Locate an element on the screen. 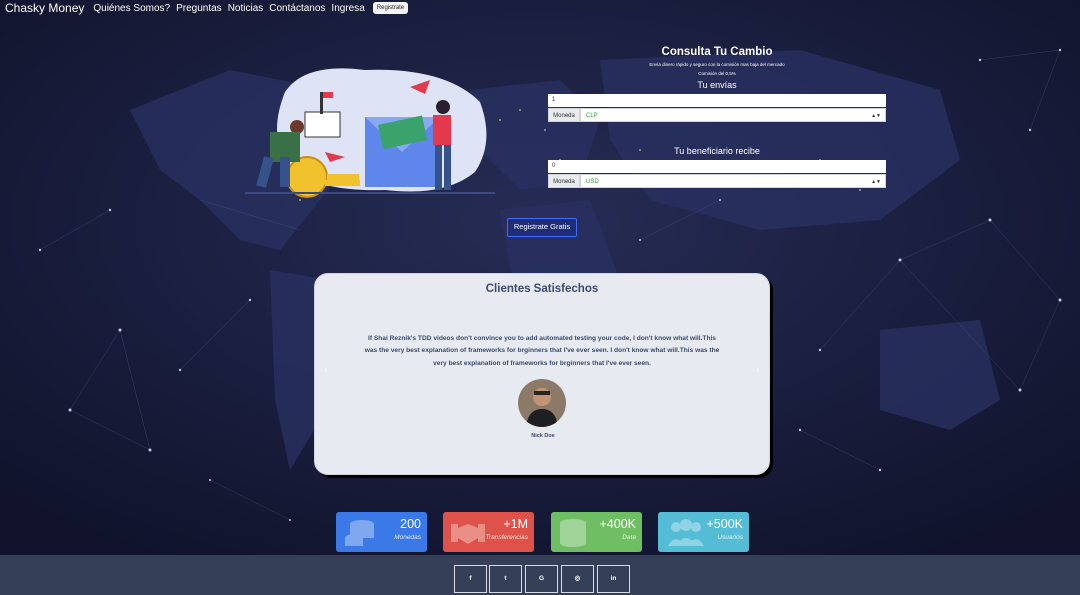 This screenshot has height=595, width=1080. avatar is located at coordinates (542, 403).